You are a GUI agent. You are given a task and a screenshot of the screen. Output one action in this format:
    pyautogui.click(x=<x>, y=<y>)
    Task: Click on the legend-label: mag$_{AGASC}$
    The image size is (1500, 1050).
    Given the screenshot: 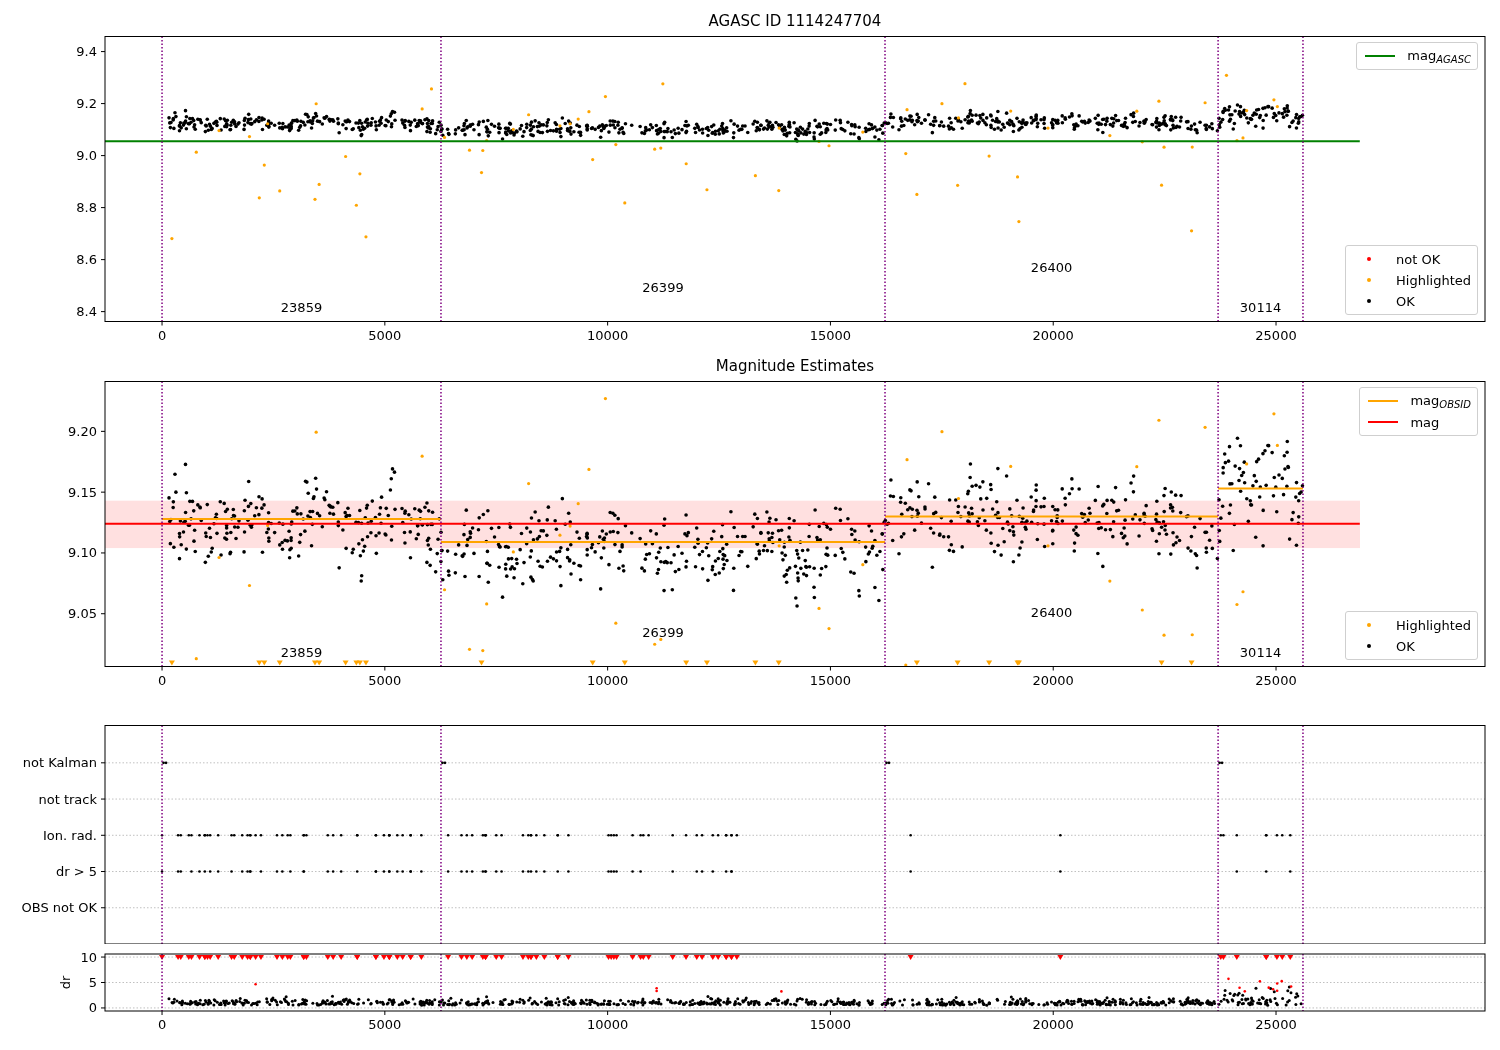 What is the action you would take?
    pyautogui.click(x=1439, y=56)
    